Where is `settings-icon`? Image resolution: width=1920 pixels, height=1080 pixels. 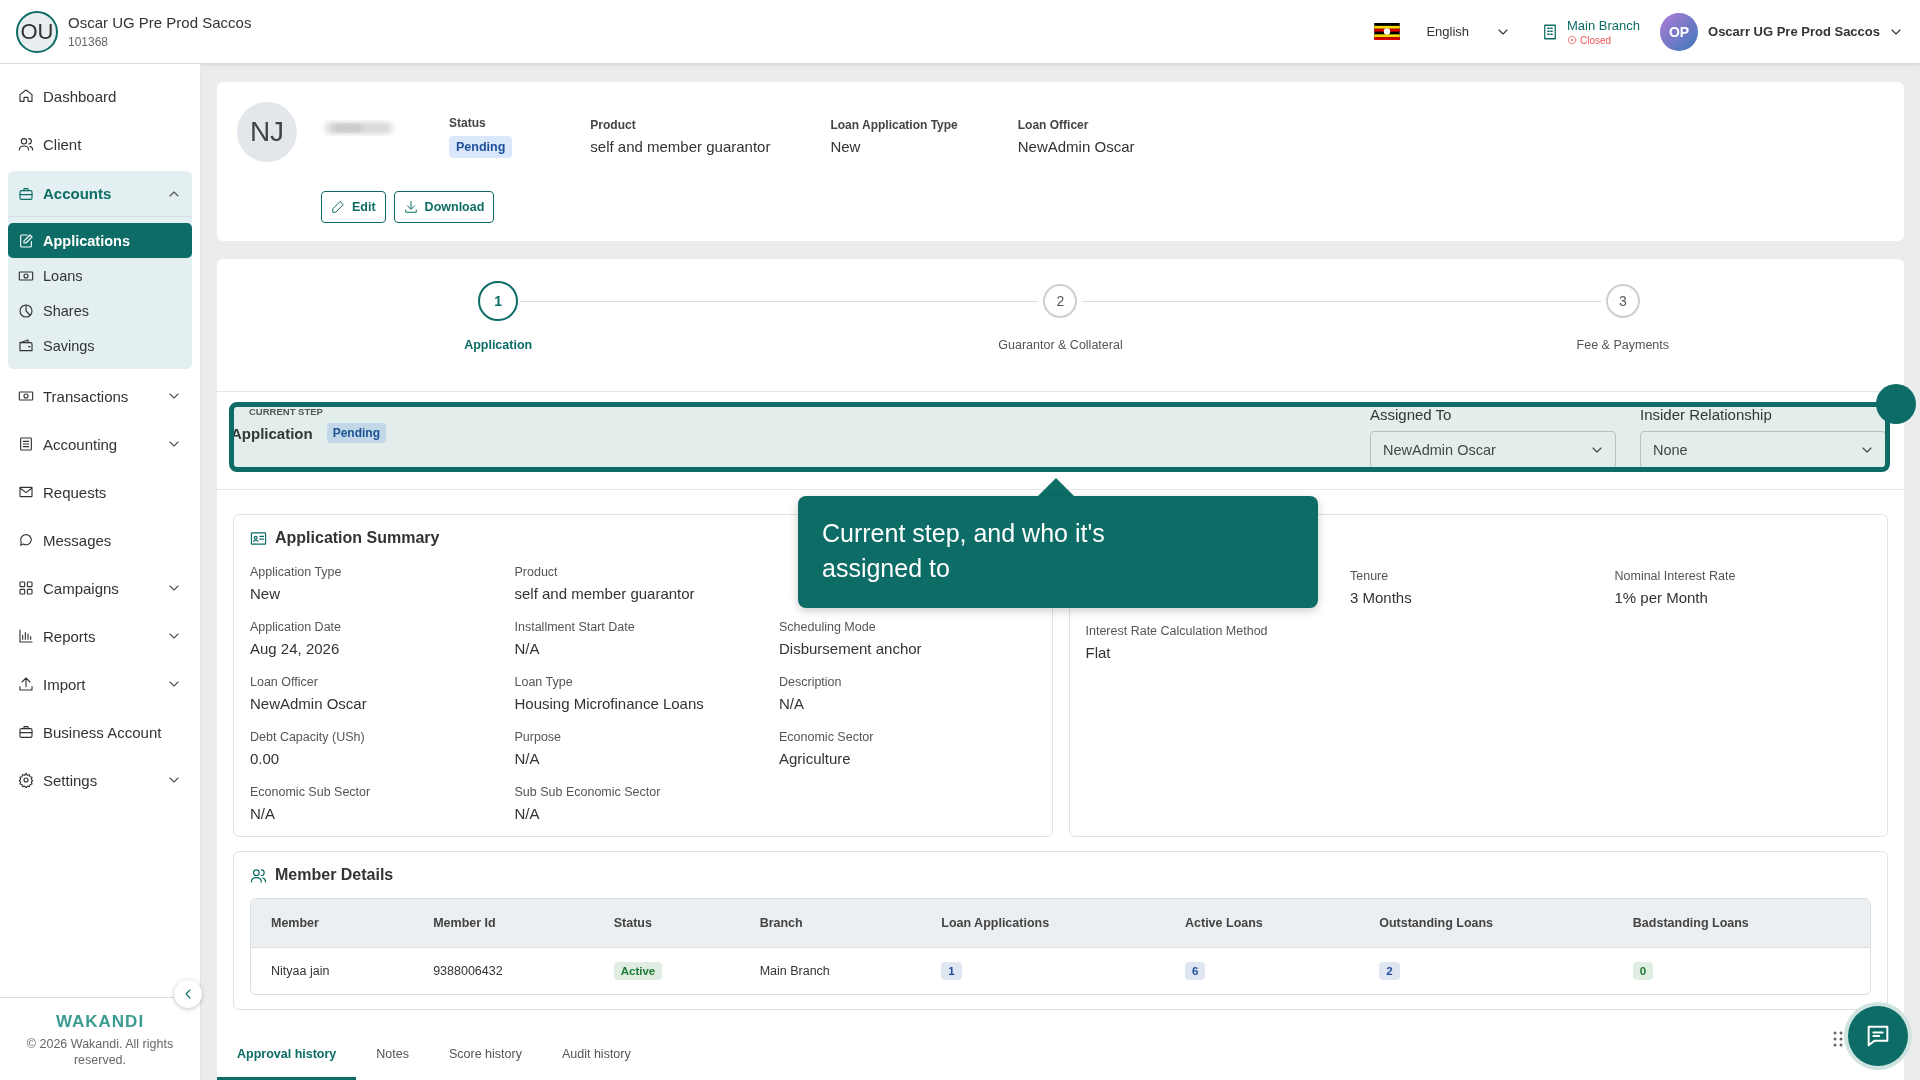 settings-icon is located at coordinates (26, 780).